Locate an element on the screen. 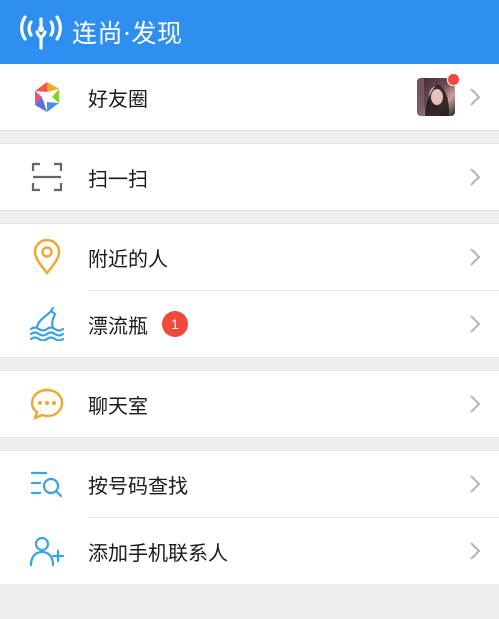  menu-item-chat-room: 聊天室 is located at coordinates (249, 404).